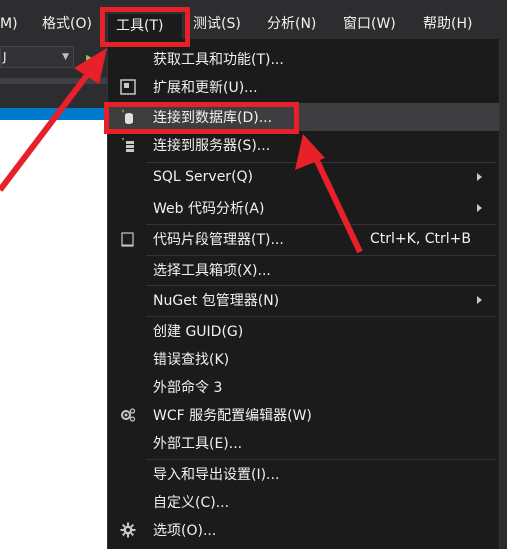  What do you see at coordinates (127, 239) in the screenshot?
I see `snippet-icon` at bounding box center [127, 239].